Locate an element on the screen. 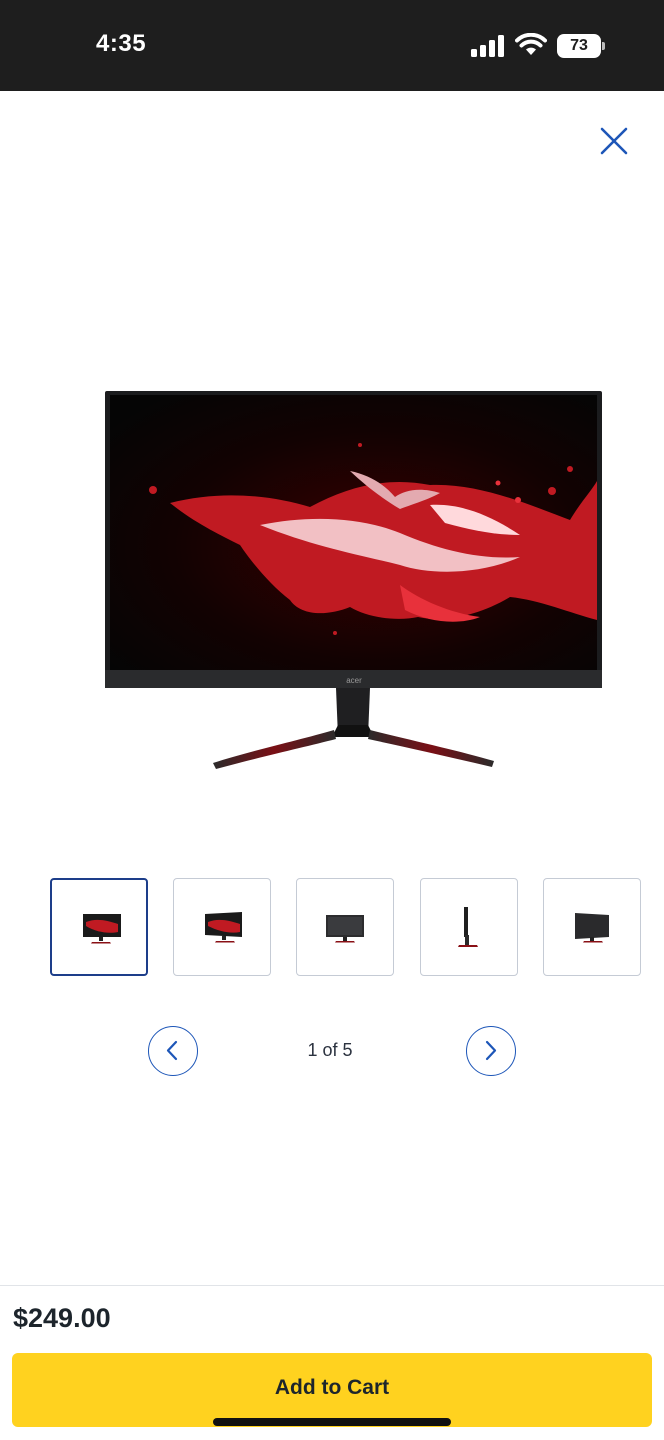  chevron-right-icon is located at coordinates (491, 1050).